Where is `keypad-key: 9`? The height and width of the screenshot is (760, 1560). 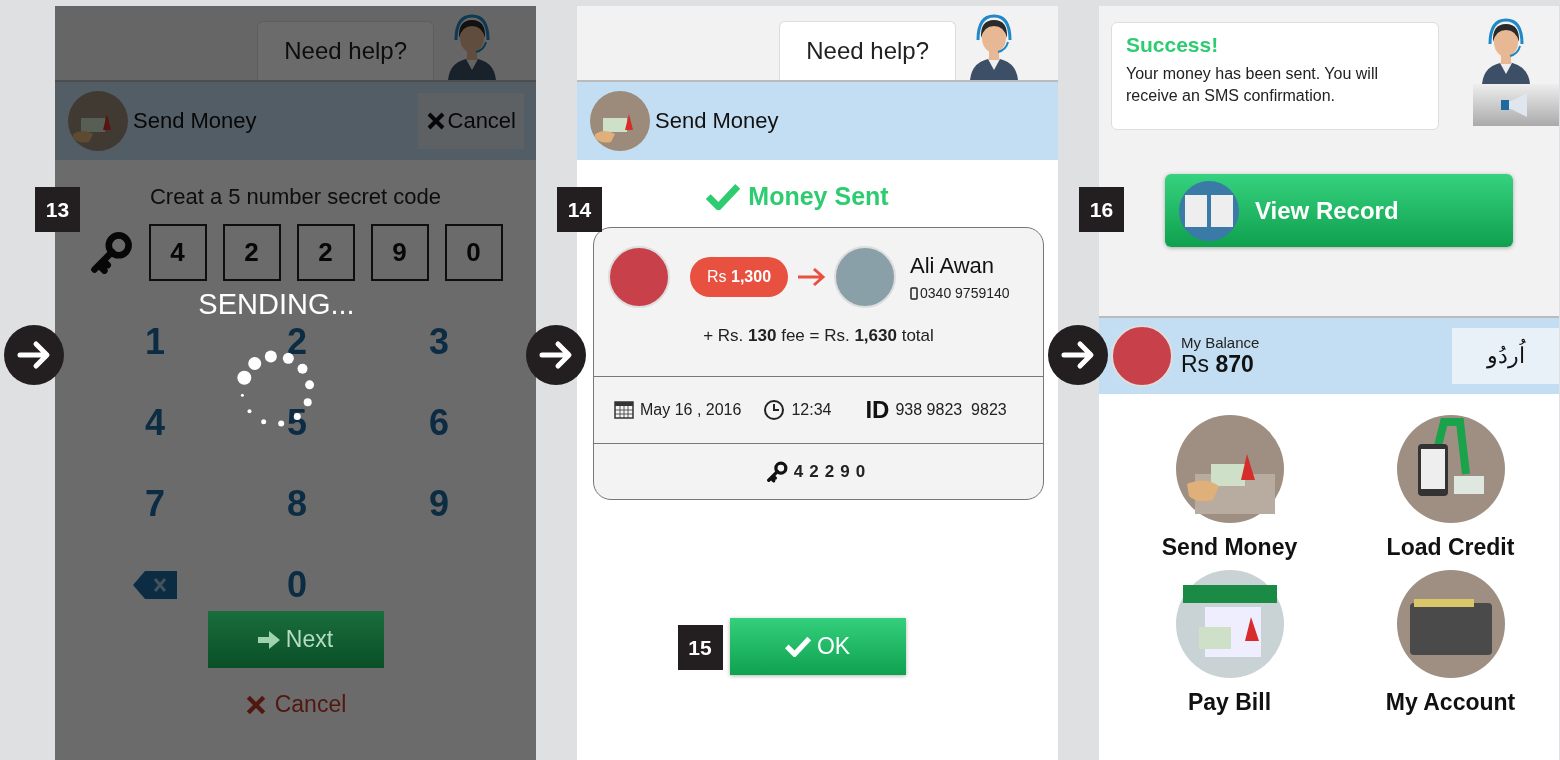 keypad-key: 9 is located at coordinates (439, 503).